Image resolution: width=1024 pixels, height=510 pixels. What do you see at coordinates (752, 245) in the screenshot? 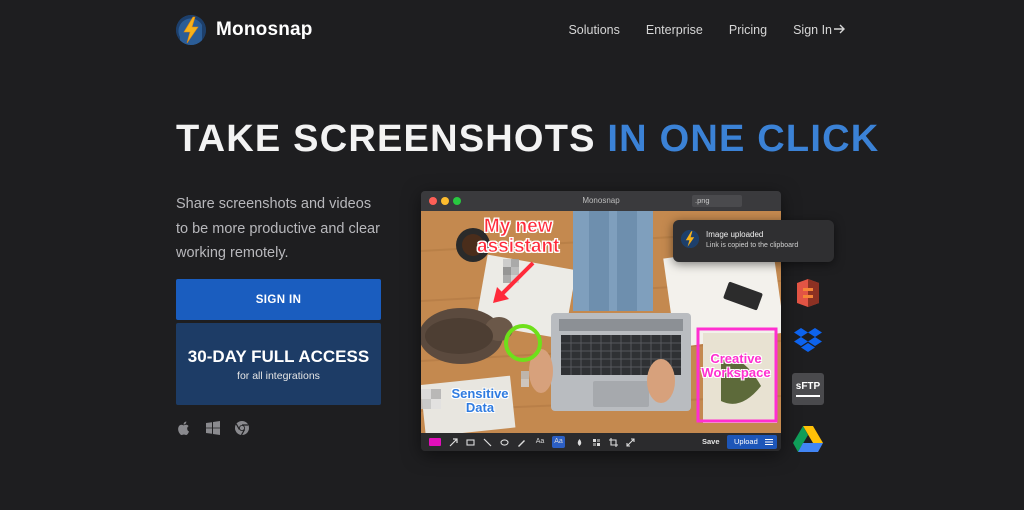
I see `notification-message: Link is copied to the clipboard` at bounding box center [752, 245].